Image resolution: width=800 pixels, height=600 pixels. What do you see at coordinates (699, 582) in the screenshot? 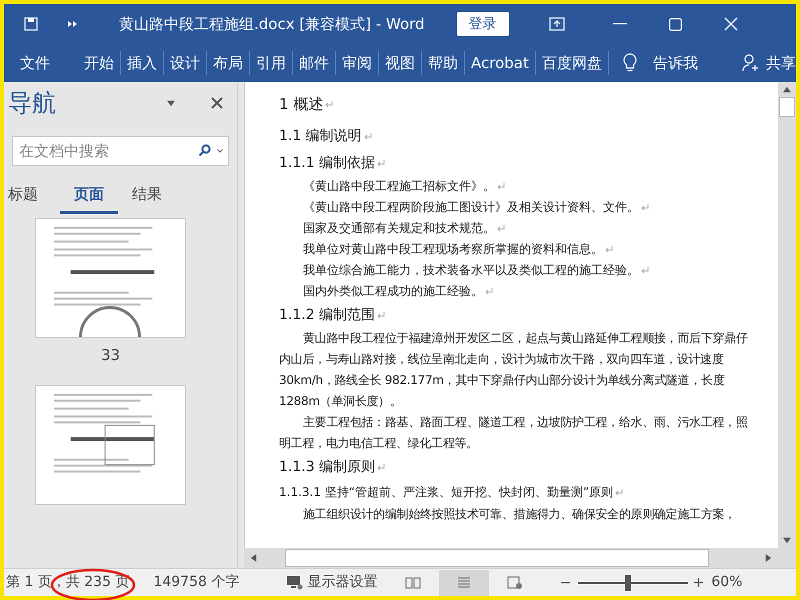
I see `zoom-in-icon` at bounding box center [699, 582].